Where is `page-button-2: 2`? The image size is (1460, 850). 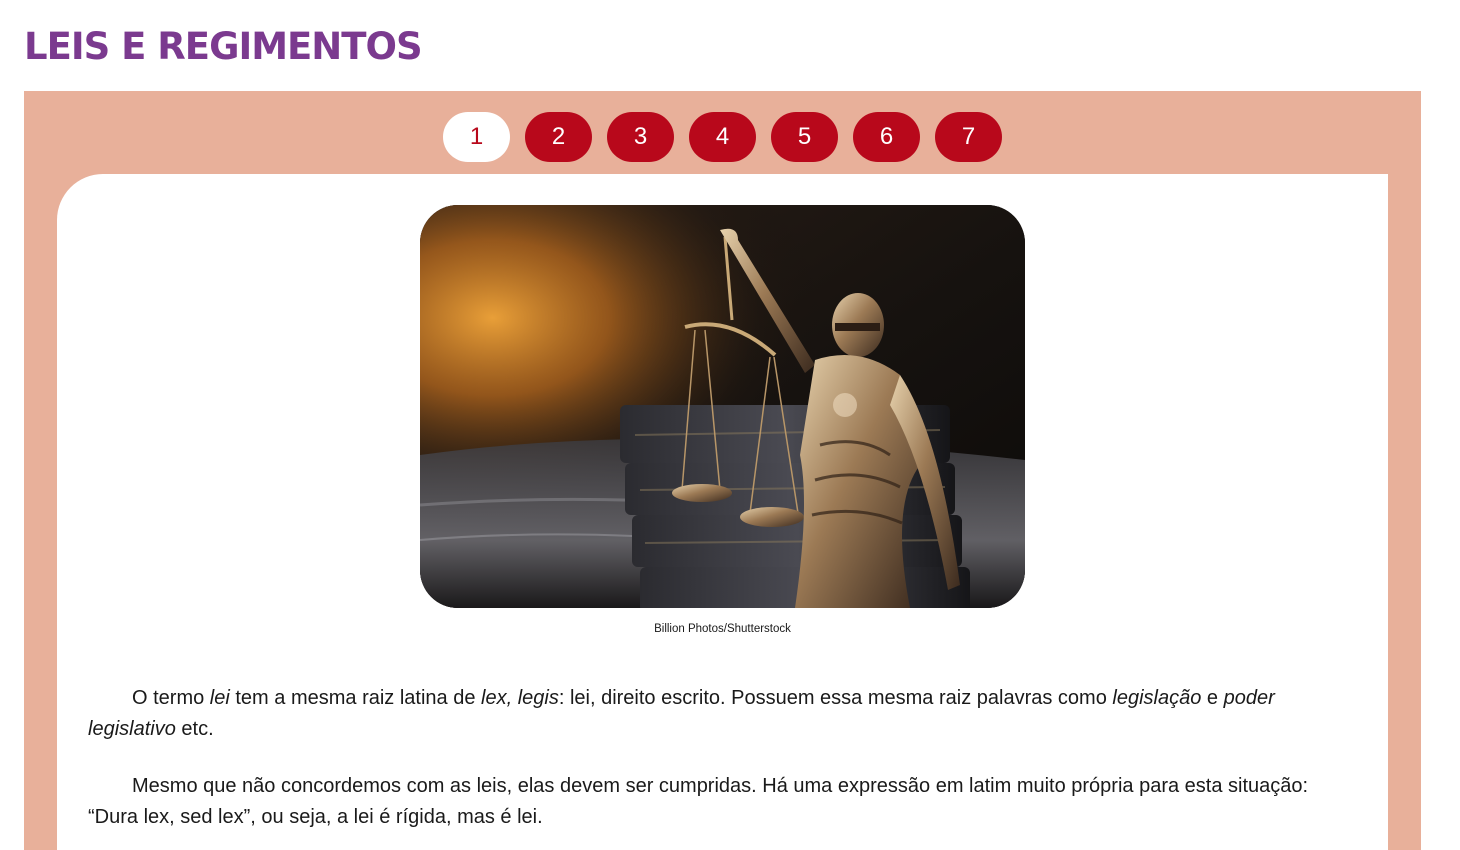 page-button-2: 2 is located at coordinates (558, 137).